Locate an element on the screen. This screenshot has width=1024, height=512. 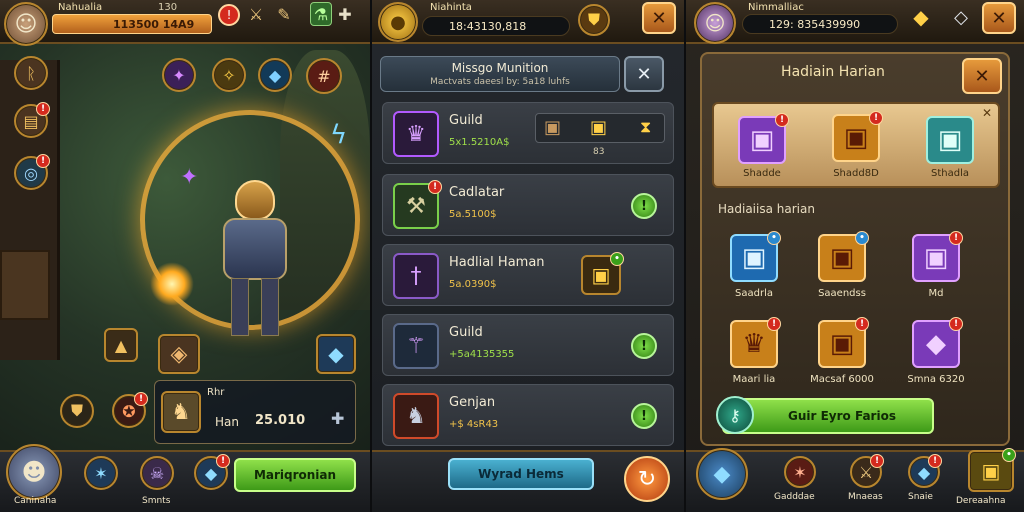
featured-rewards: ▣! Shadde ▣! Shadd8D ▣ Sthadla ✕ is located at coordinates (856, 145).